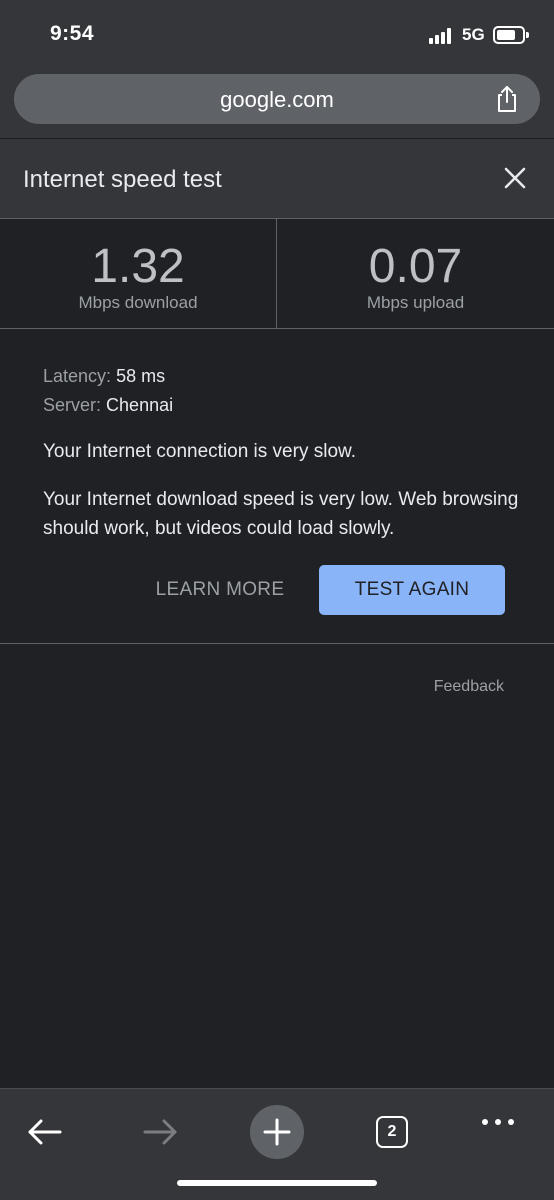 This screenshot has height=1200, width=554. What do you see at coordinates (220, 590) in the screenshot?
I see `learn-more-button: LEARN MORE` at bounding box center [220, 590].